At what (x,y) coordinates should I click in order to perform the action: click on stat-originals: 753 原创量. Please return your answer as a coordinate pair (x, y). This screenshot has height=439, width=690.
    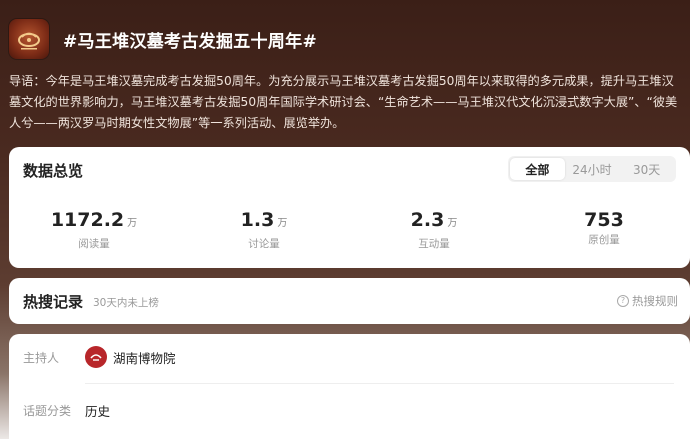
    Looking at the image, I should click on (604, 230).